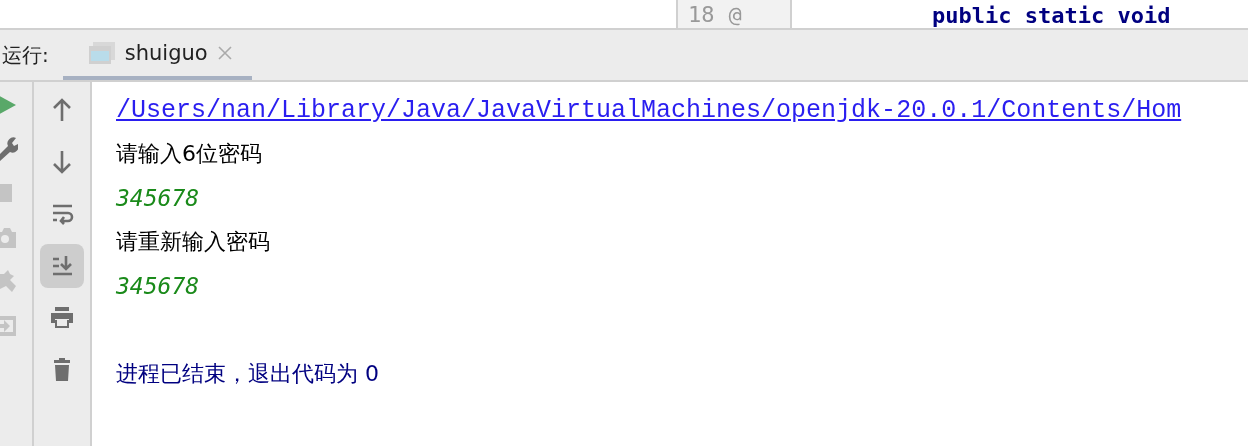 The height and width of the screenshot is (446, 1248). I want to click on wrench-icon, so click(9, 149).